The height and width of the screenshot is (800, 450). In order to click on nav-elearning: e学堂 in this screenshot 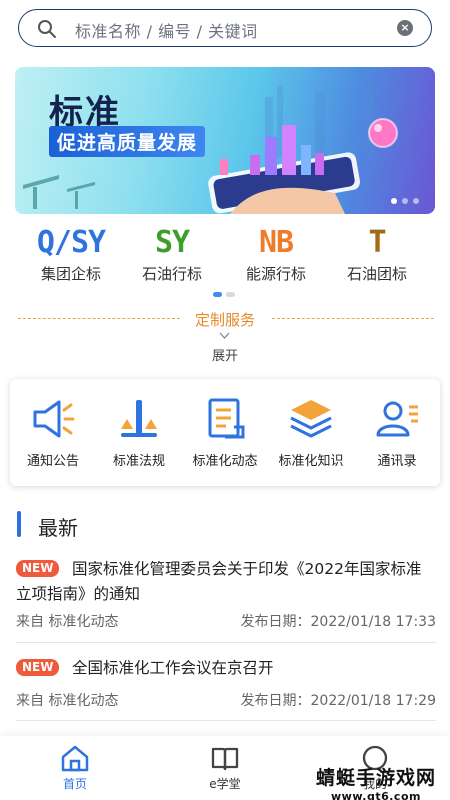, I will do `click(225, 768)`.